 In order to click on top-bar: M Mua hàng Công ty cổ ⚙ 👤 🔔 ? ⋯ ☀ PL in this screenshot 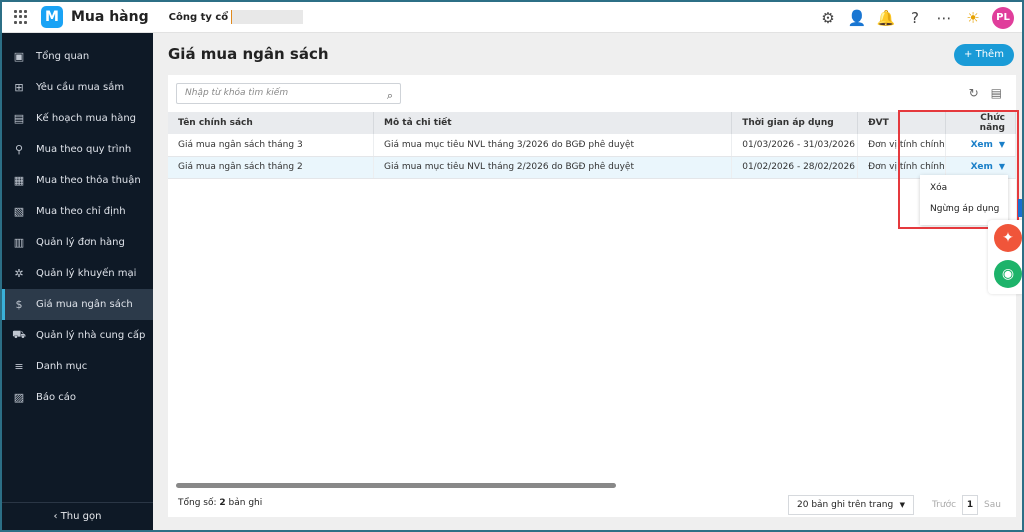, I will do `click(512, 17)`.